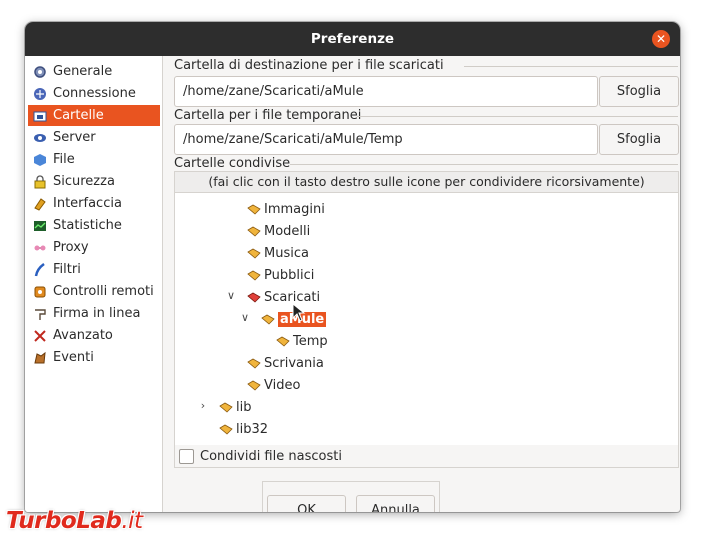 The image size is (704, 540). Describe the element at coordinates (310, 341) in the screenshot. I see `tree-item-label: Temp` at that location.